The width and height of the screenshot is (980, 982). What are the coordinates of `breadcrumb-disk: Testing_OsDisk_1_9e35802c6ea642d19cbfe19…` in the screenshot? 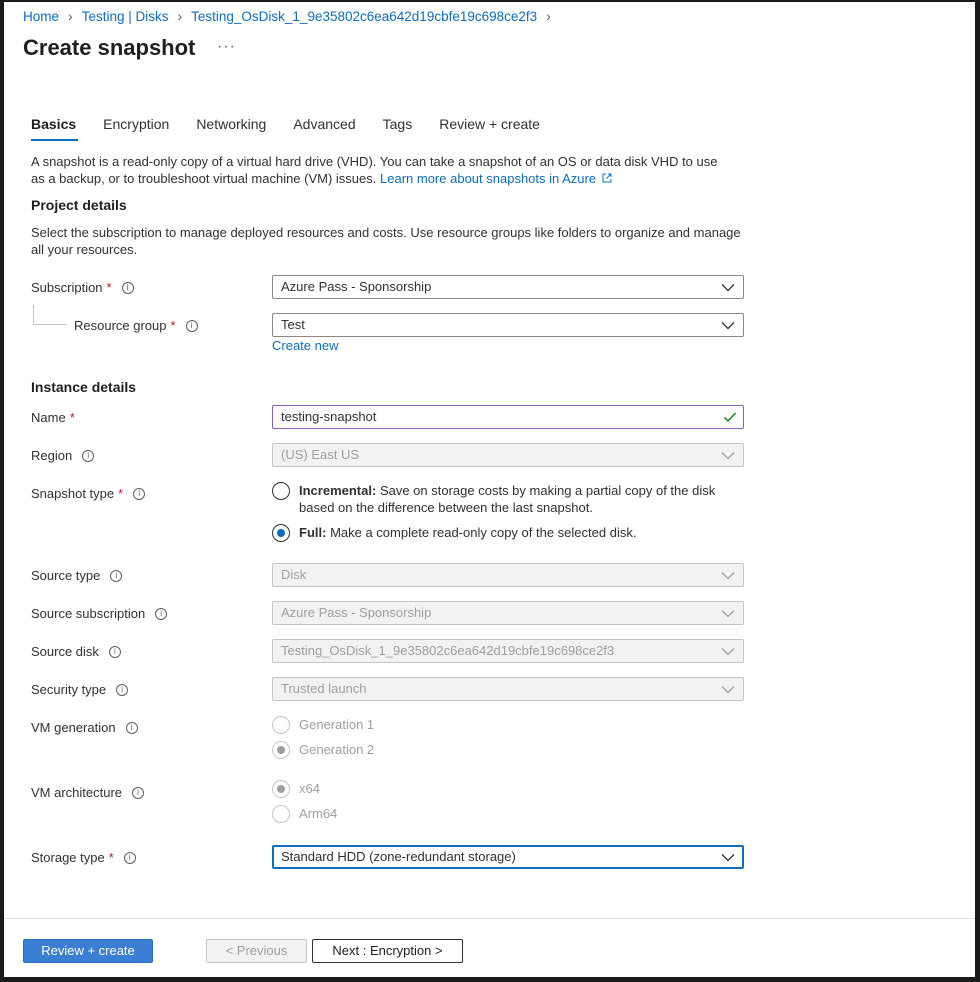 It's located at (364, 16).